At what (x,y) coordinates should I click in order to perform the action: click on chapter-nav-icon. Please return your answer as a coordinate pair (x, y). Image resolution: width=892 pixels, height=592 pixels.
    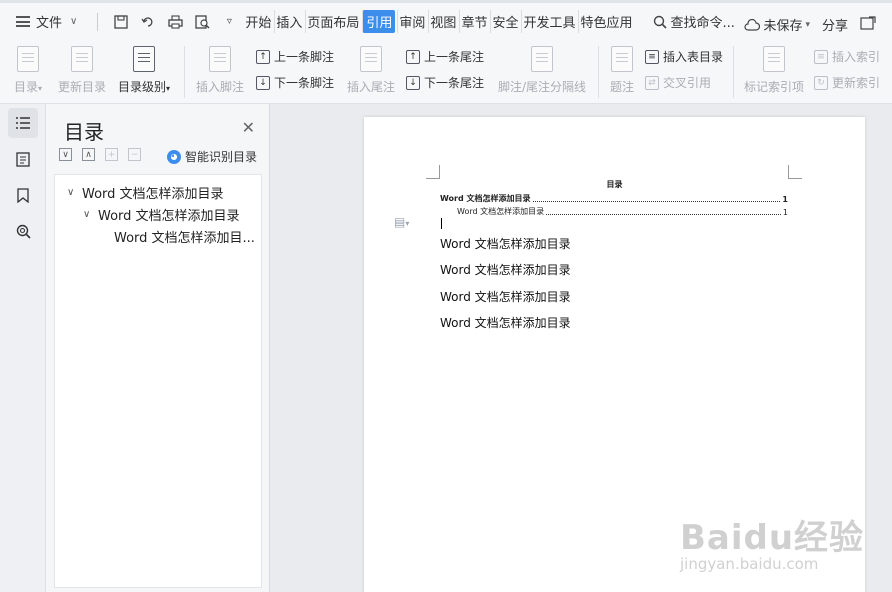
    Looking at the image, I should click on (23, 159).